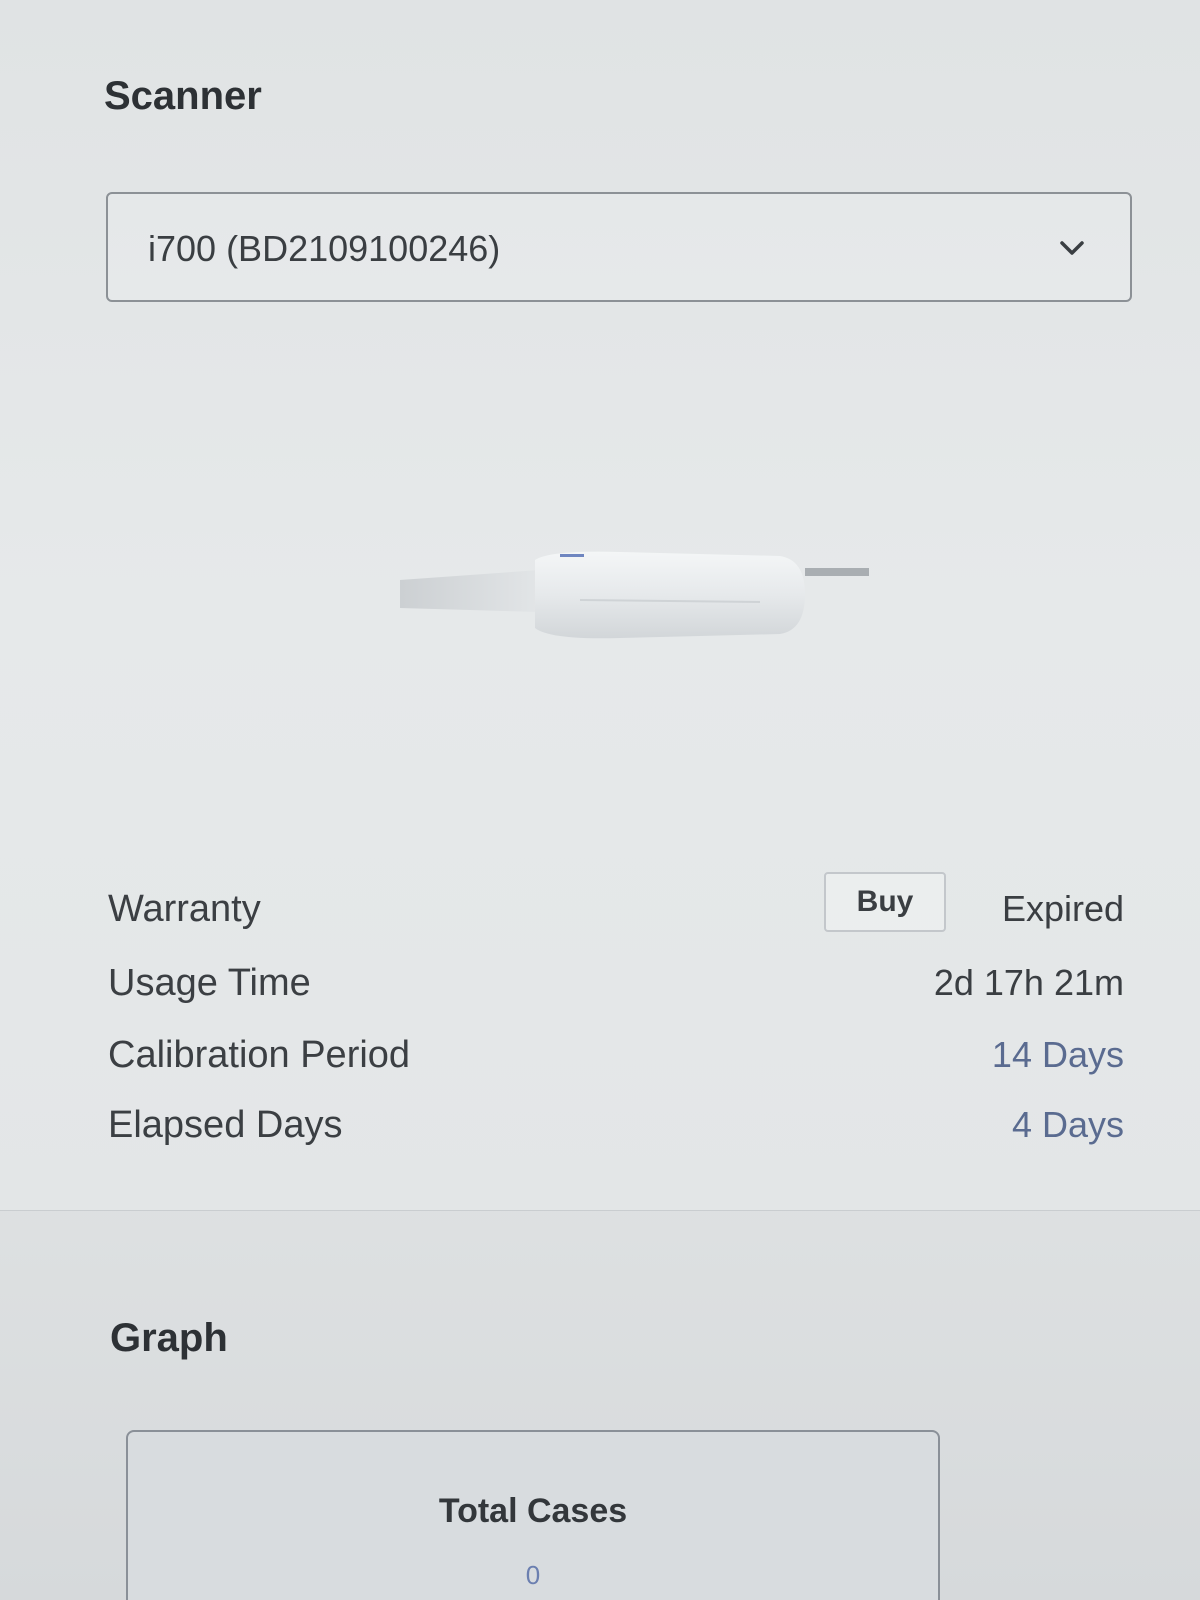 Image resolution: width=1200 pixels, height=1600 pixels. What do you see at coordinates (533, 1511) in the screenshot?
I see `total-cases-label: Total Cases` at bounding box center [533, 1511].